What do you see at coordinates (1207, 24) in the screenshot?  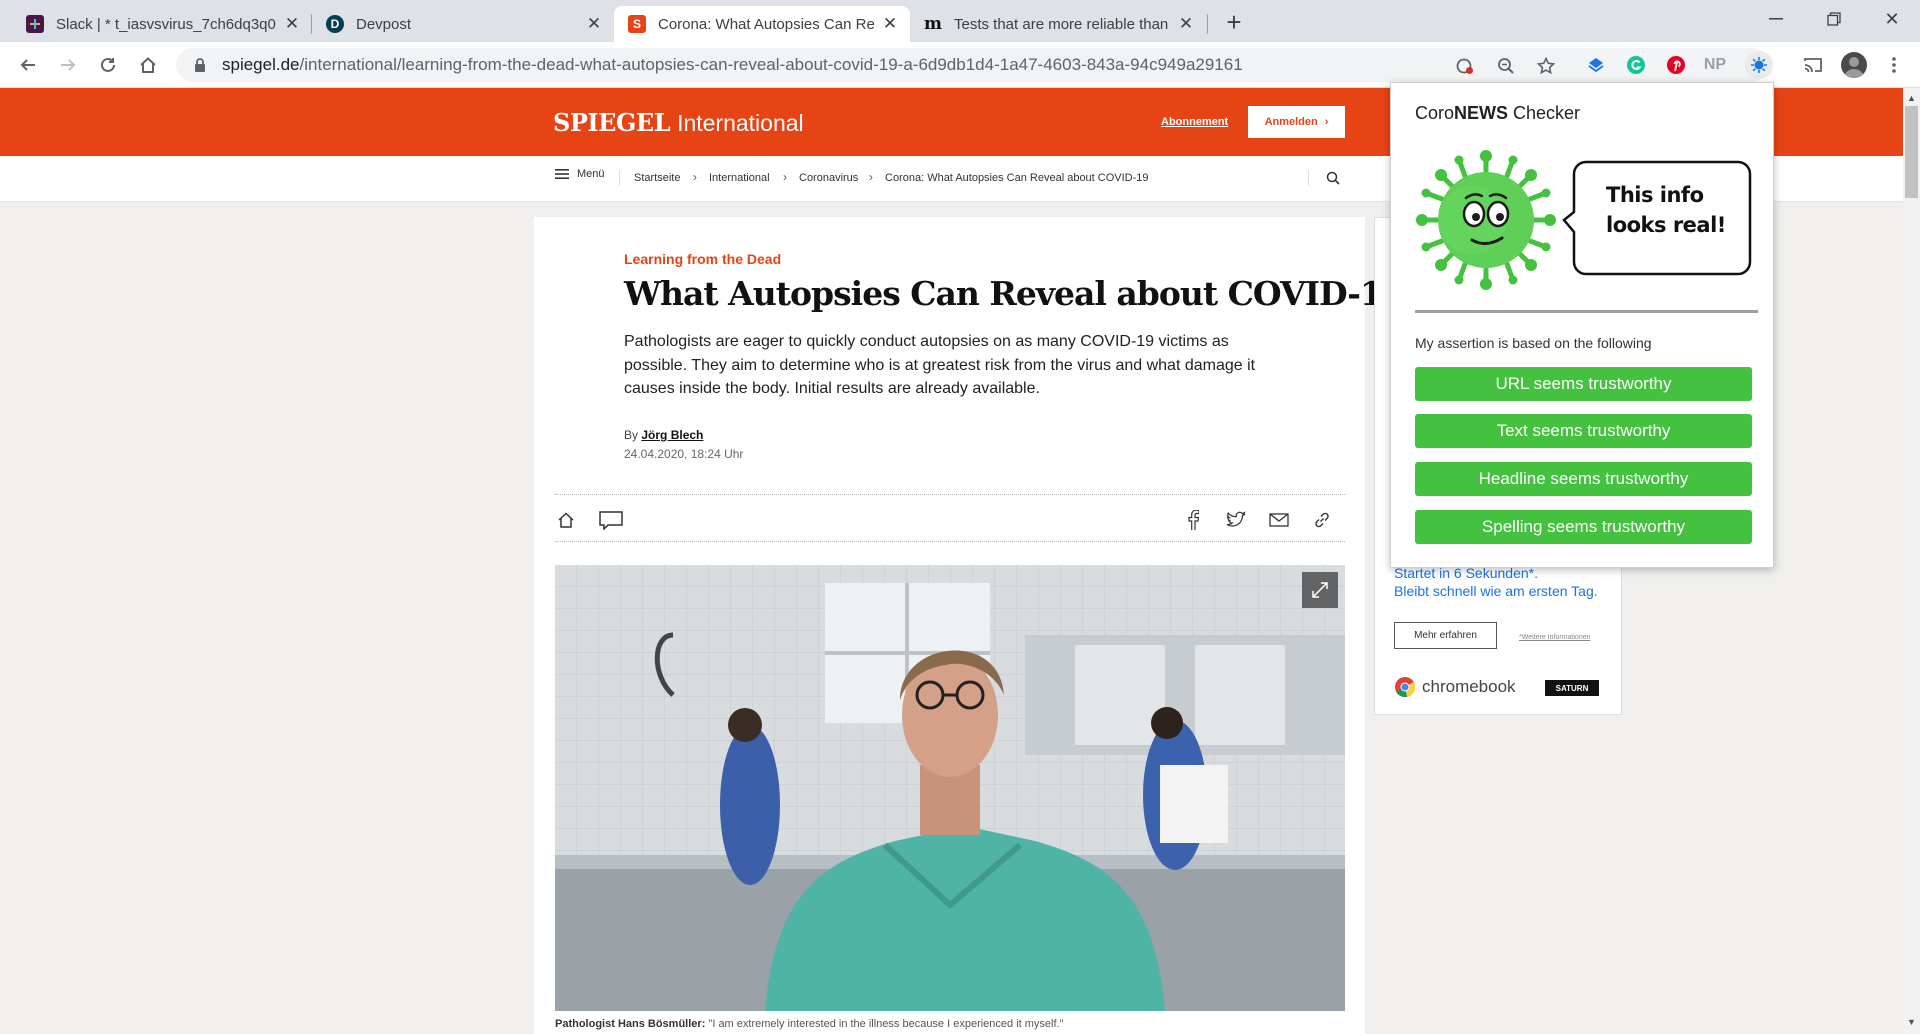 I see `tab-divider` at bounding box center [1207, 24].